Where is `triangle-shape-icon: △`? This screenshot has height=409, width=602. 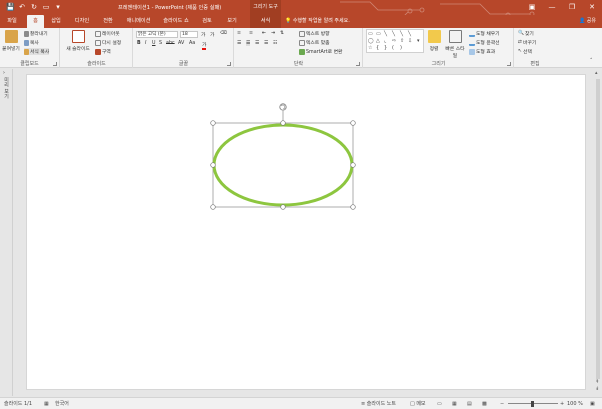
triangle-shape-icon: △ is located at coordinates (378, 41).